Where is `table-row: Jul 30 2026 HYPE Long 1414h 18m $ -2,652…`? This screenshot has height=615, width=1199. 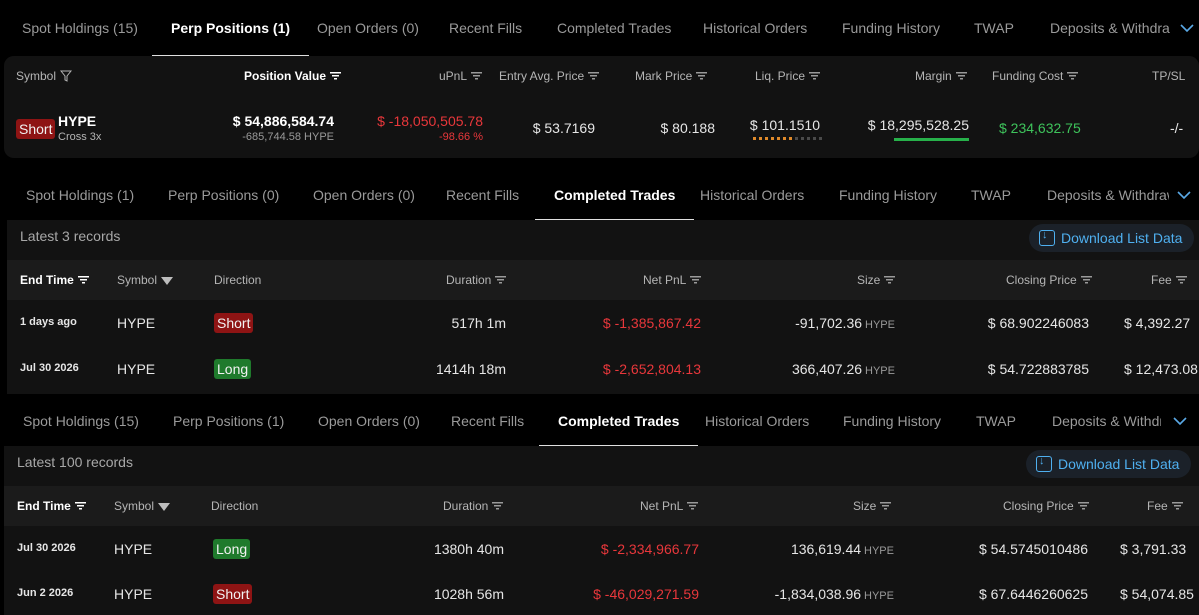
table-row: Jul 30 2026 HYPE Long 1414h 18m $ -2,652… is located at coordinates (603, 370).